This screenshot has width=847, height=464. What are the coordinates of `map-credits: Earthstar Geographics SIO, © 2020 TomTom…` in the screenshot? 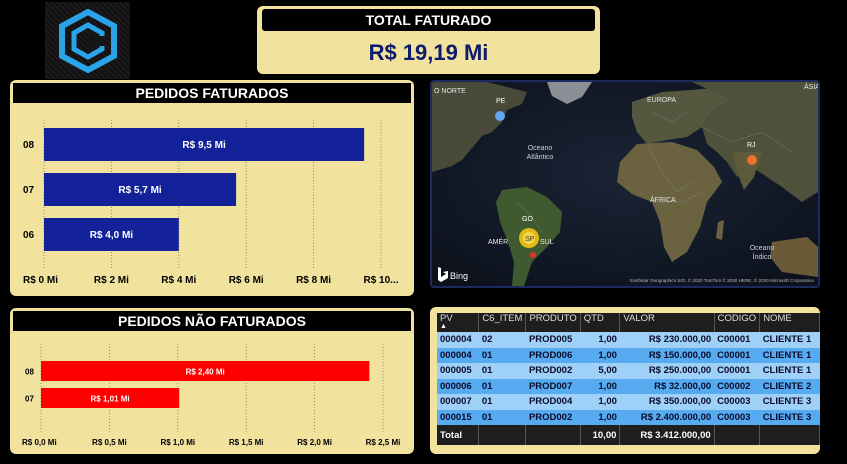 It's located at (722, 280).